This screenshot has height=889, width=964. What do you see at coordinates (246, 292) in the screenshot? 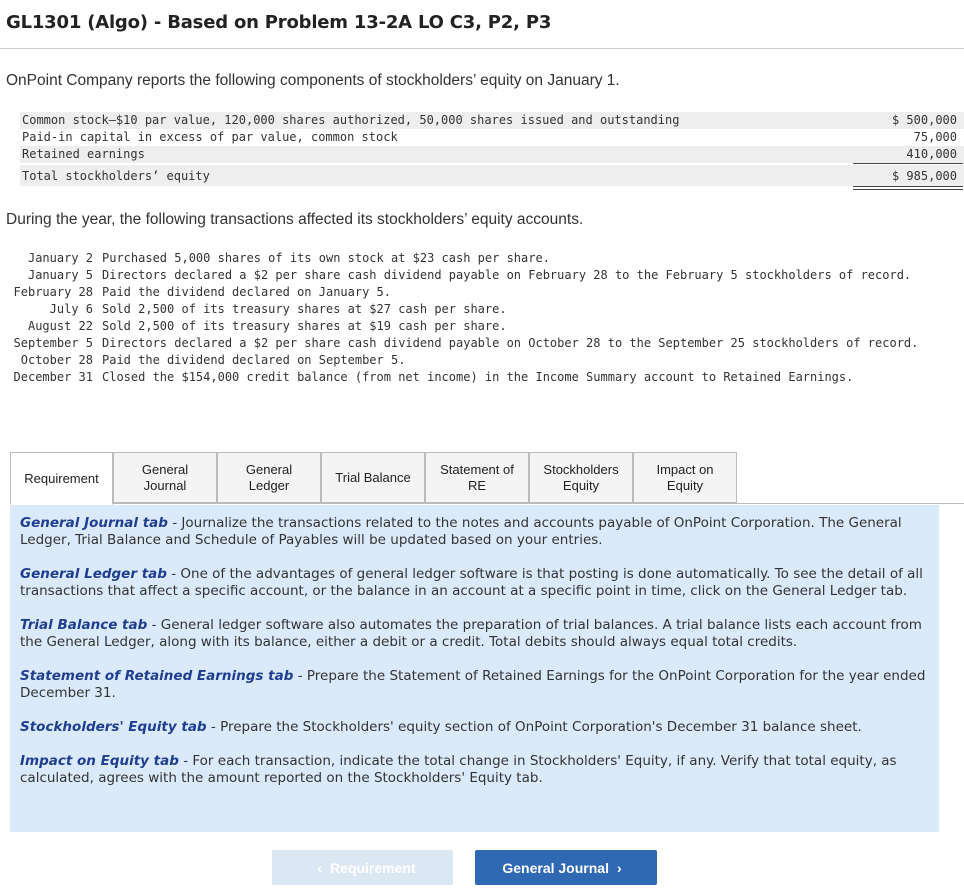
I see `transaction-desc: Paid the dividend declared on January 5.` at bounding box center [246, 292].